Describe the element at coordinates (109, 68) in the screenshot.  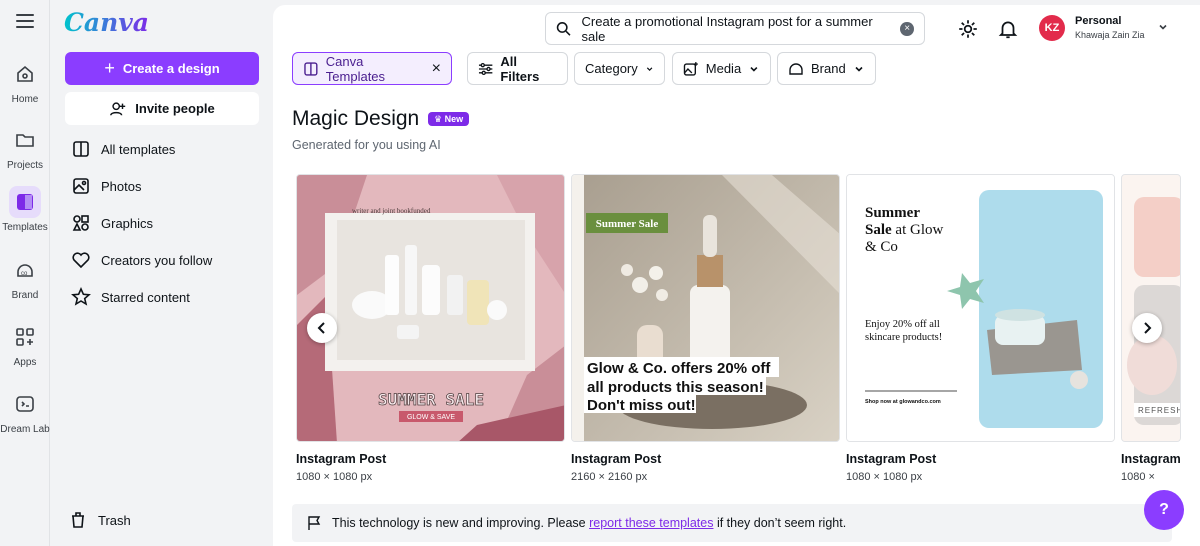
I see `plus-icon: +` at that location.